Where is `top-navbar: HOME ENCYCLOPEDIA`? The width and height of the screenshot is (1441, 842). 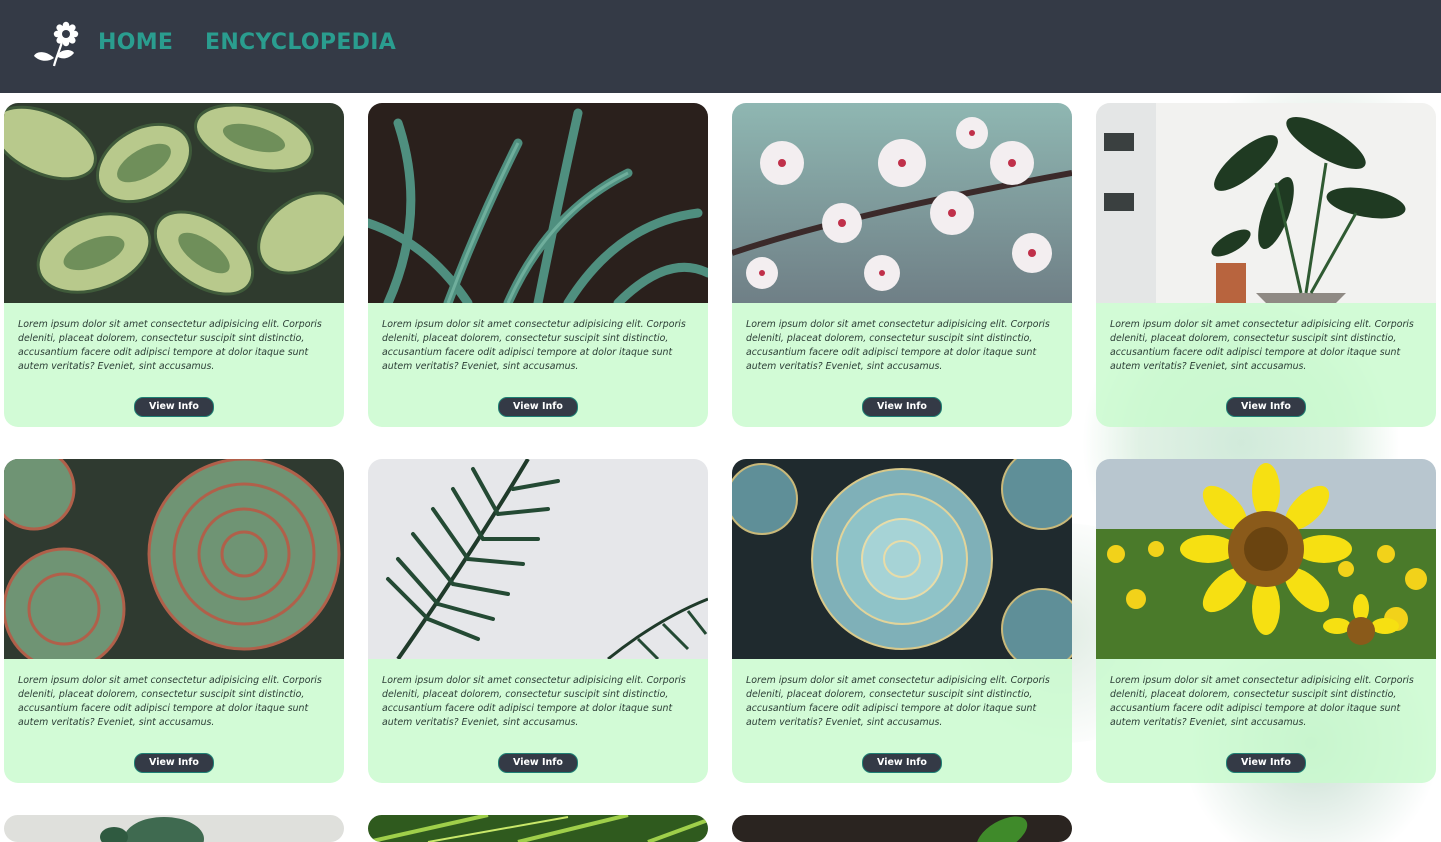
top-navbar: HOME ENCYCLOPEDIA is located at coordinates (720, 46).